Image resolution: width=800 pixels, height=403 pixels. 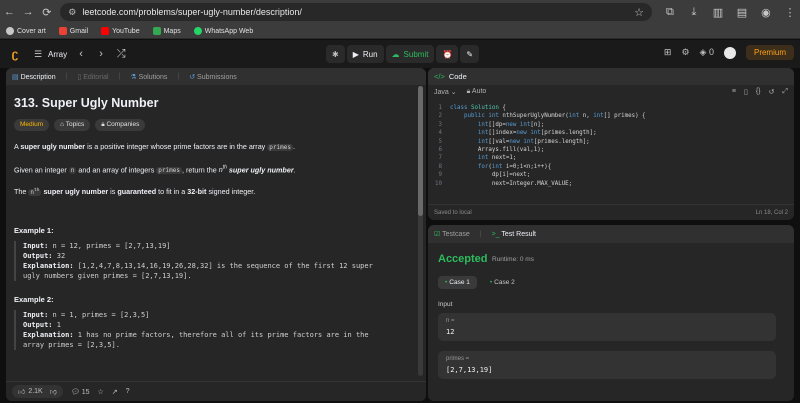 I want to click on format-icon: ≡, so click(x=734, y=92).